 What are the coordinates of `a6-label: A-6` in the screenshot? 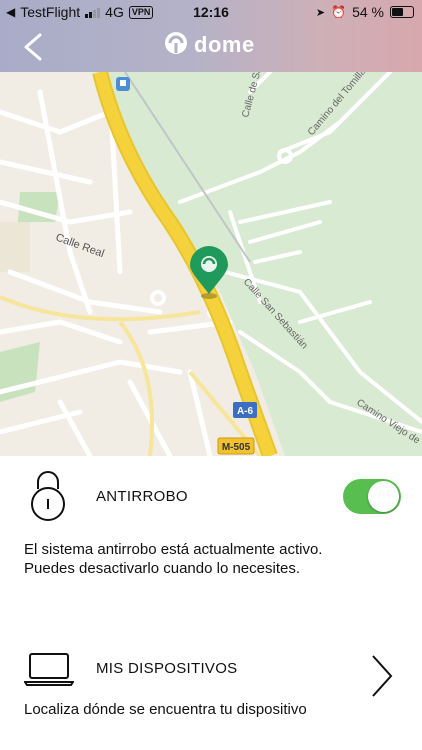 It's located at (245, 411).